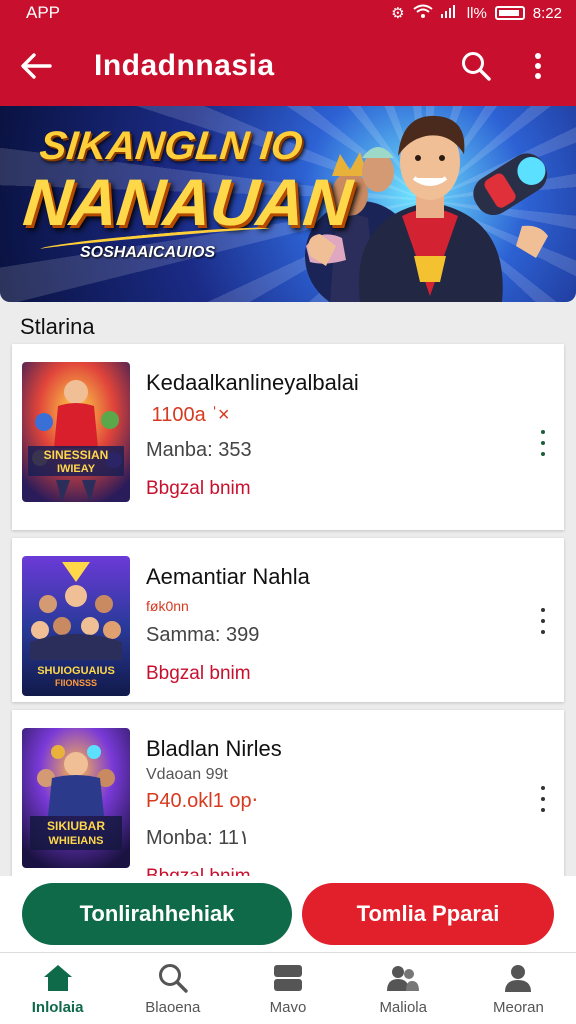  I want to click on svg-text: WHIEIANS, so click(76, 841).